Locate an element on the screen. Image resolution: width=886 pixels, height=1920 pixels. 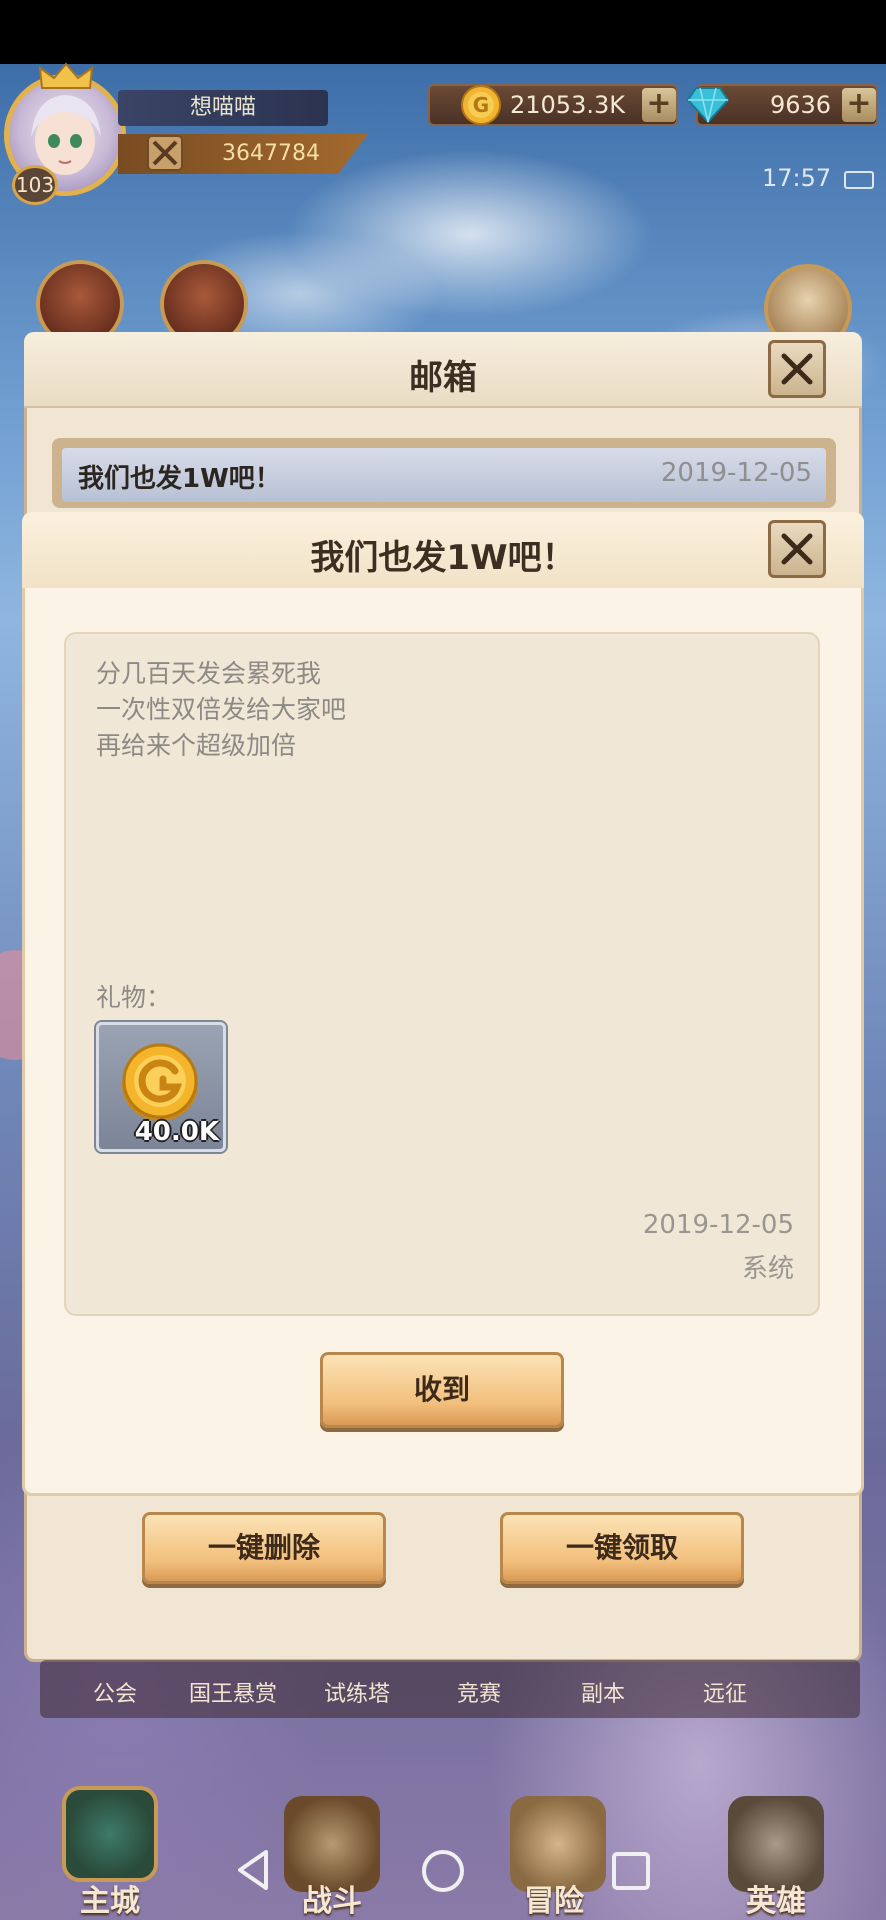
bottom-nav-adventure: 冒险 is located at coordinates (554, 1898).